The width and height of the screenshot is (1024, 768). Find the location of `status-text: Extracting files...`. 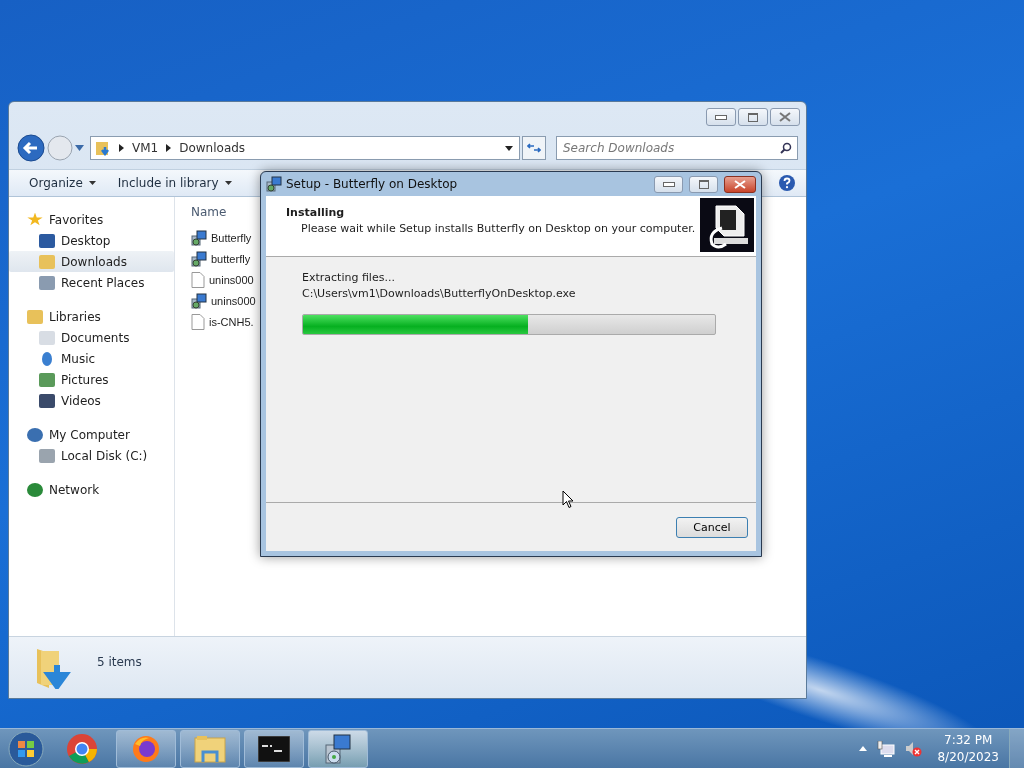

status-text: Extracting files... is located at coordinates (349, 277).